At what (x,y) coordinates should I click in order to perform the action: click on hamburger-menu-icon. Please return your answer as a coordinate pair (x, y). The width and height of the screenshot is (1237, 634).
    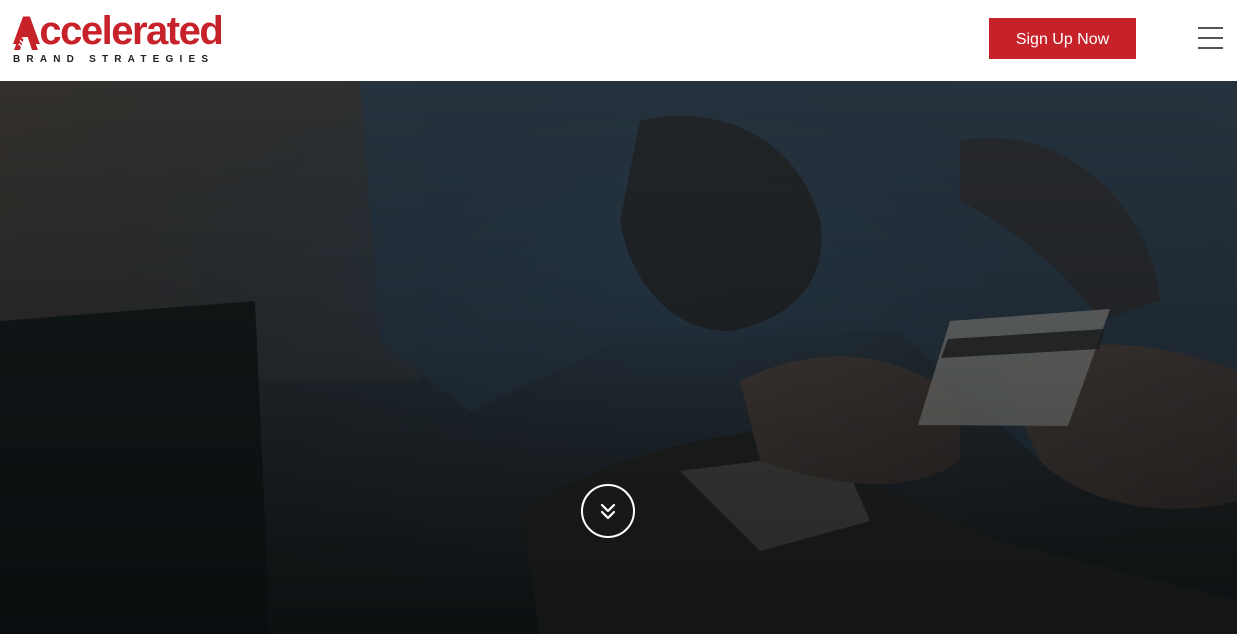
    Looking at the image, I should click on (1211, 39).